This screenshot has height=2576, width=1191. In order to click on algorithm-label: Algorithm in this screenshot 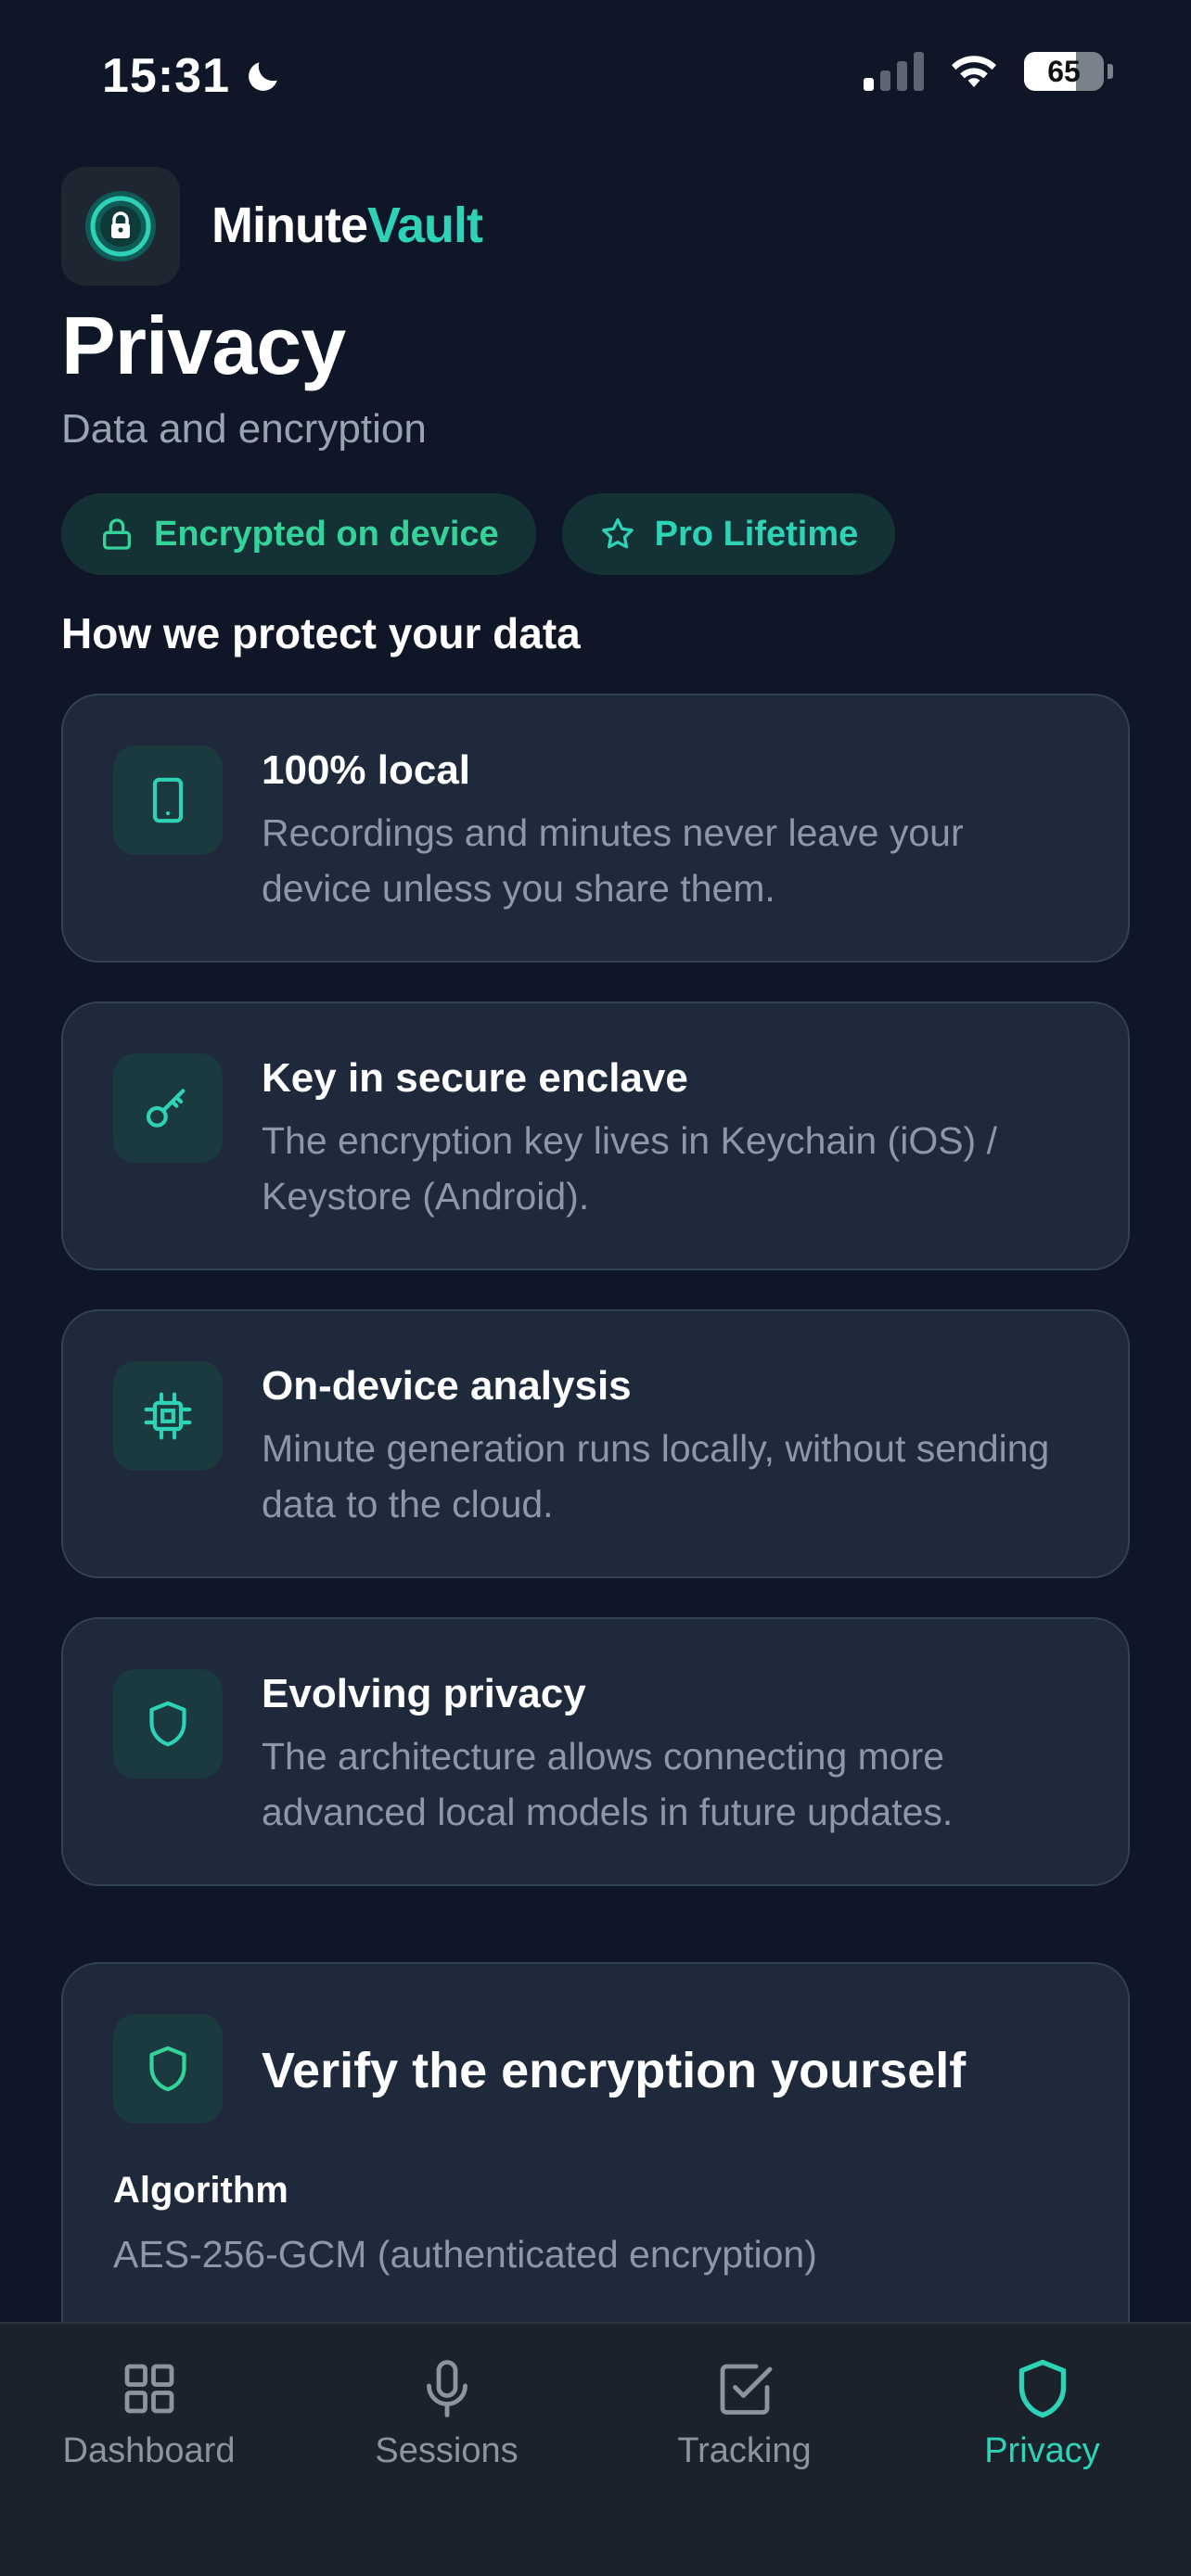, I will do `click(200, 2191)`.